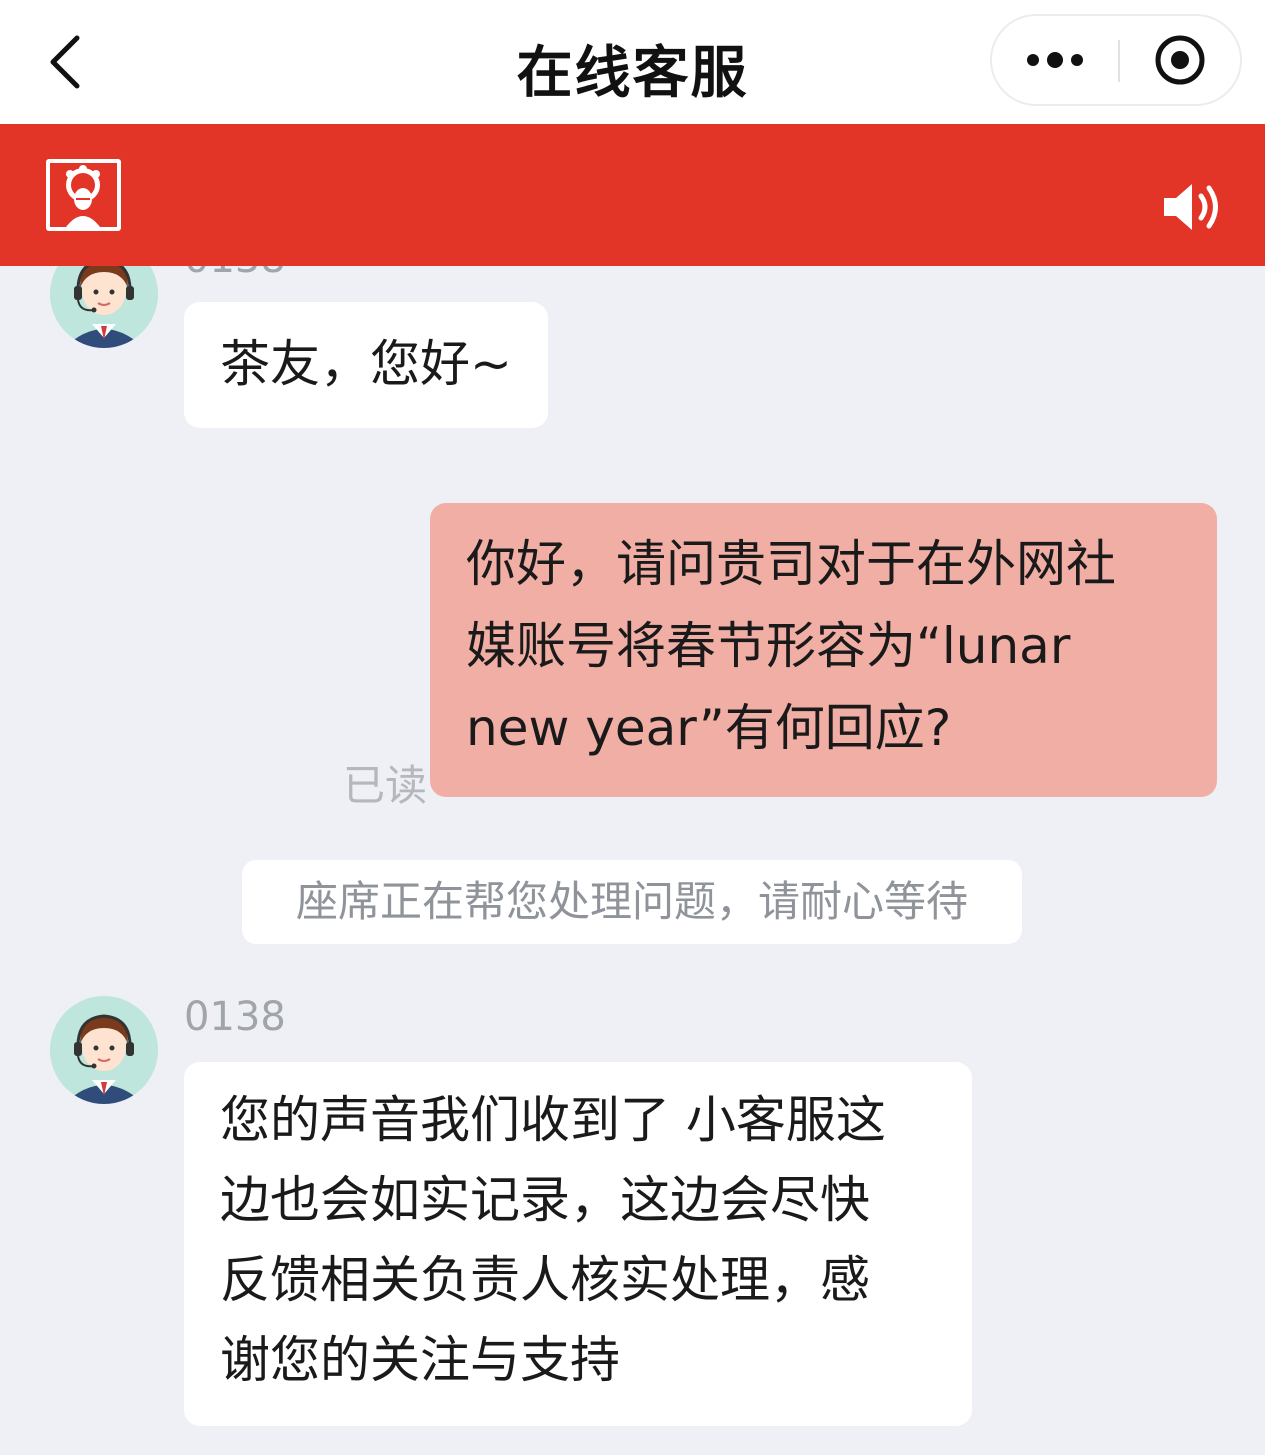  I want to click on message-text: 茶友，您好~, so click(366, 364).